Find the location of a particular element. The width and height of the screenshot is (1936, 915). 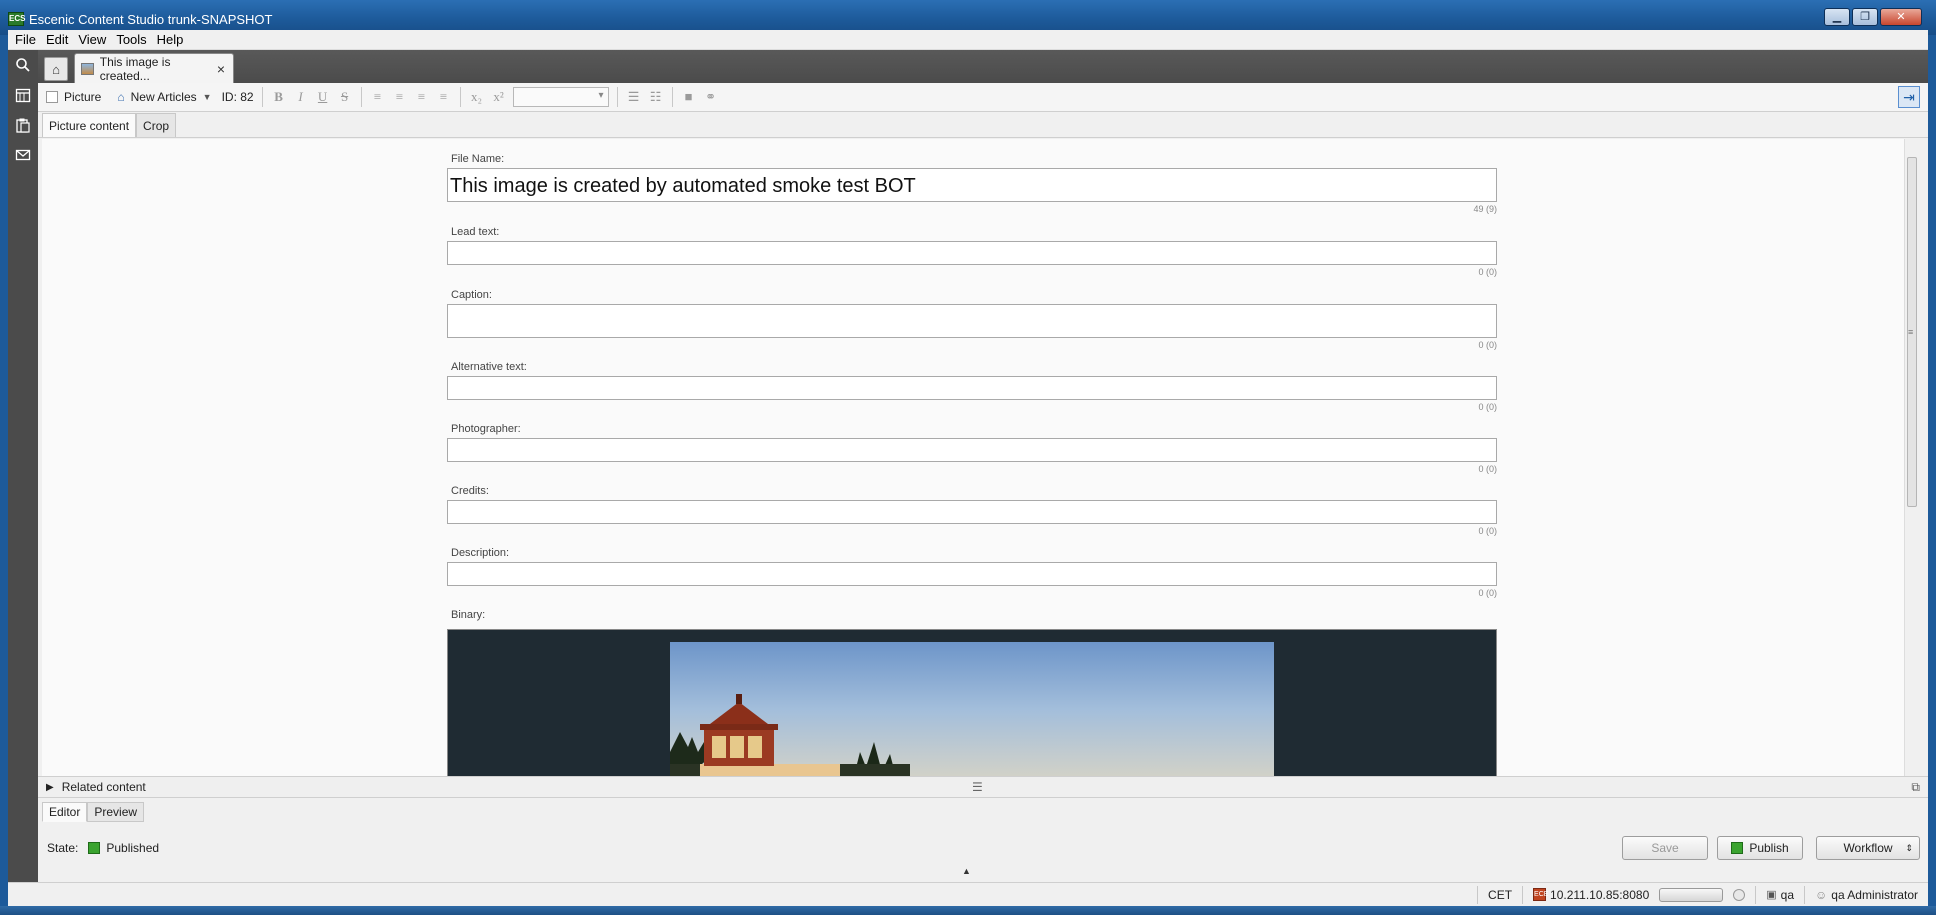

home-icon: ⌂ is located at coordinates (56, 69).